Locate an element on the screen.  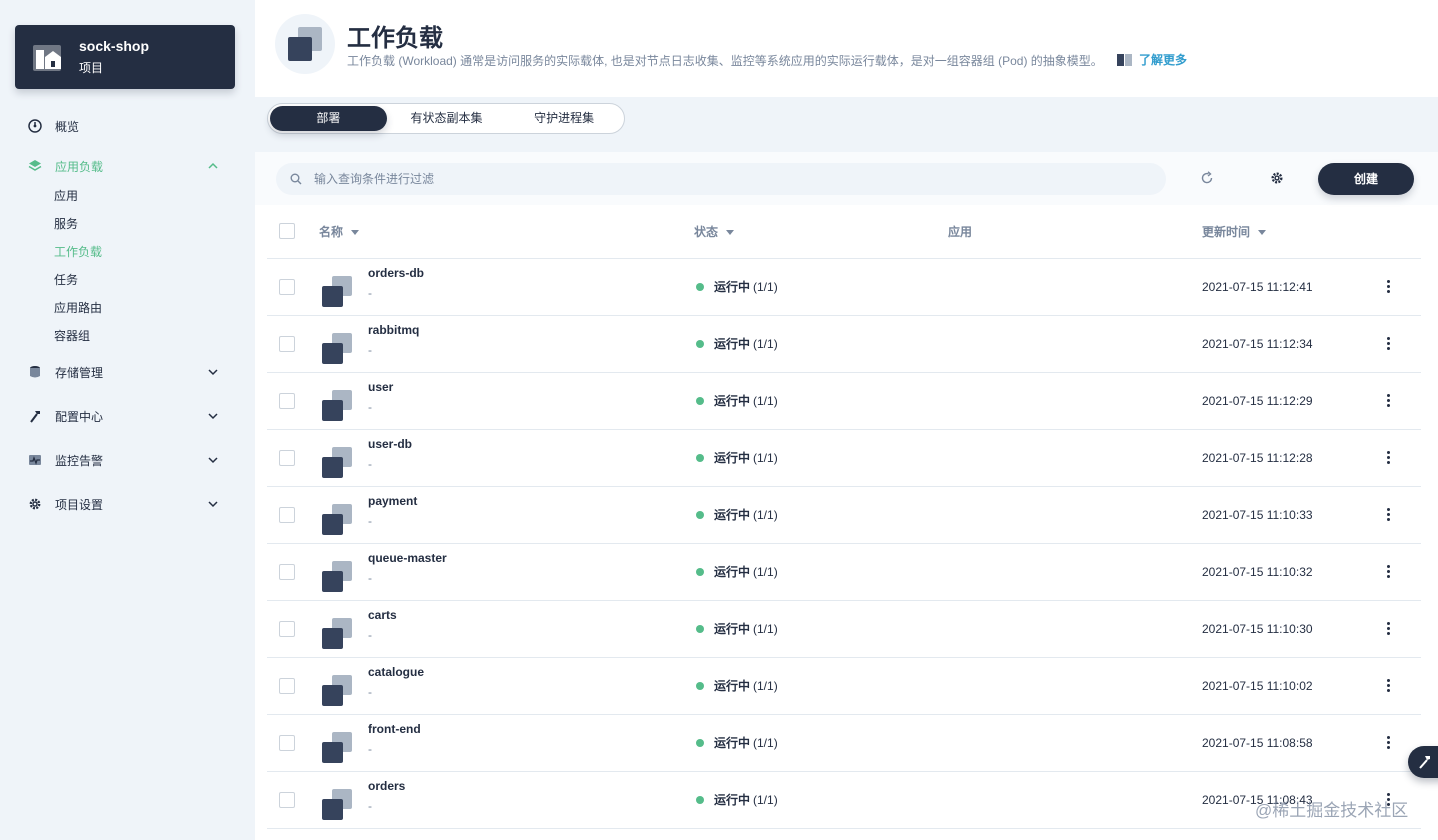
sub-item-services: 服务 is located at coordinates (154, 224).